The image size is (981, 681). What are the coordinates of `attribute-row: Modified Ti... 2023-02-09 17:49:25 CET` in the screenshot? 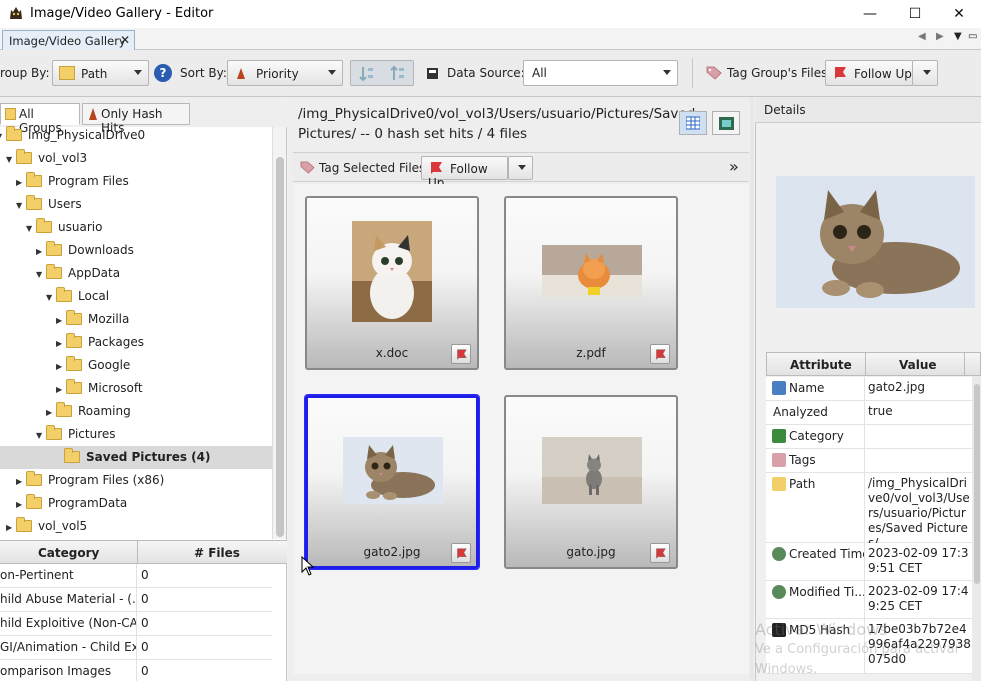 It's located at (869, 600).